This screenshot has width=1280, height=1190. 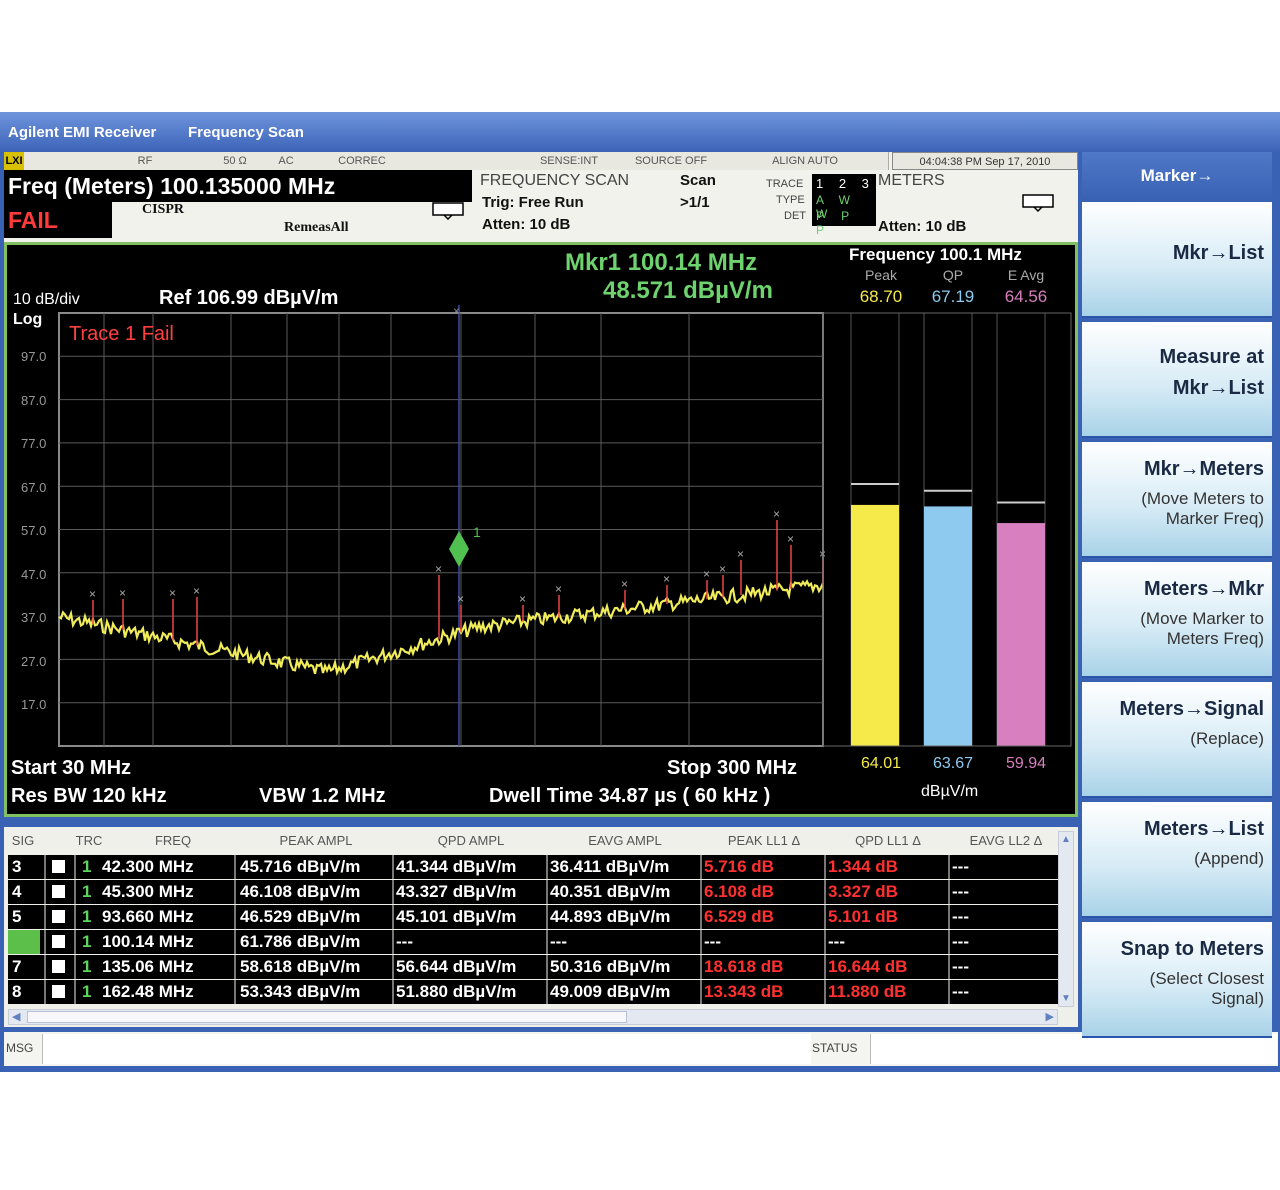 I want to click on dwell-time-label: Dwell Time 34.87 µs ( 60 kHz ), so click(x=629, y=796).